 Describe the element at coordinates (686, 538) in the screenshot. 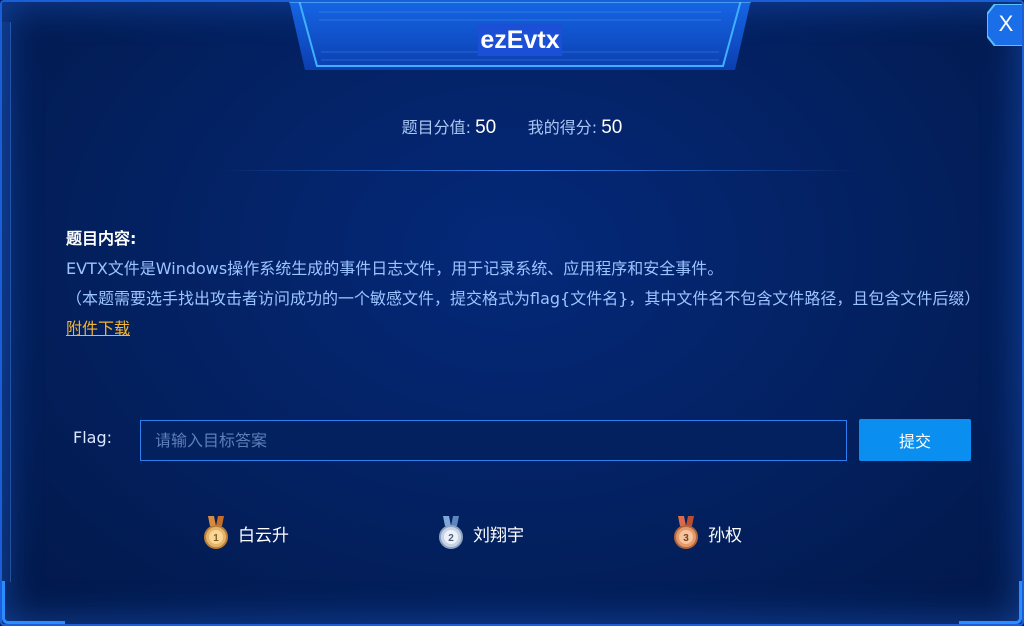

I see `winner-third-rank: 3` at that location.